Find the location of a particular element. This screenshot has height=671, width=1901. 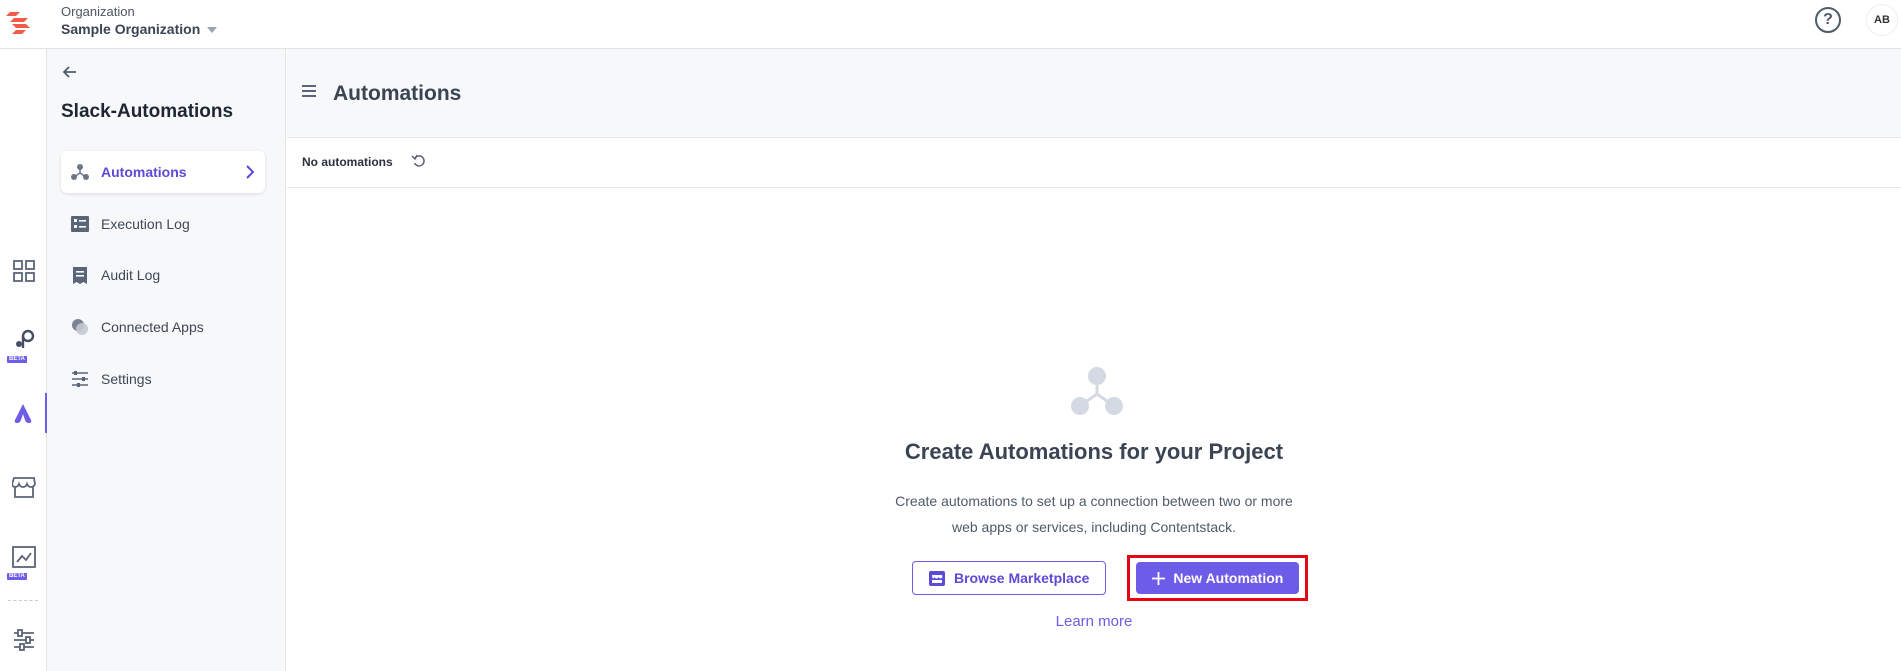

project-title: Slack-Automations is located at coordinates (147, 111).